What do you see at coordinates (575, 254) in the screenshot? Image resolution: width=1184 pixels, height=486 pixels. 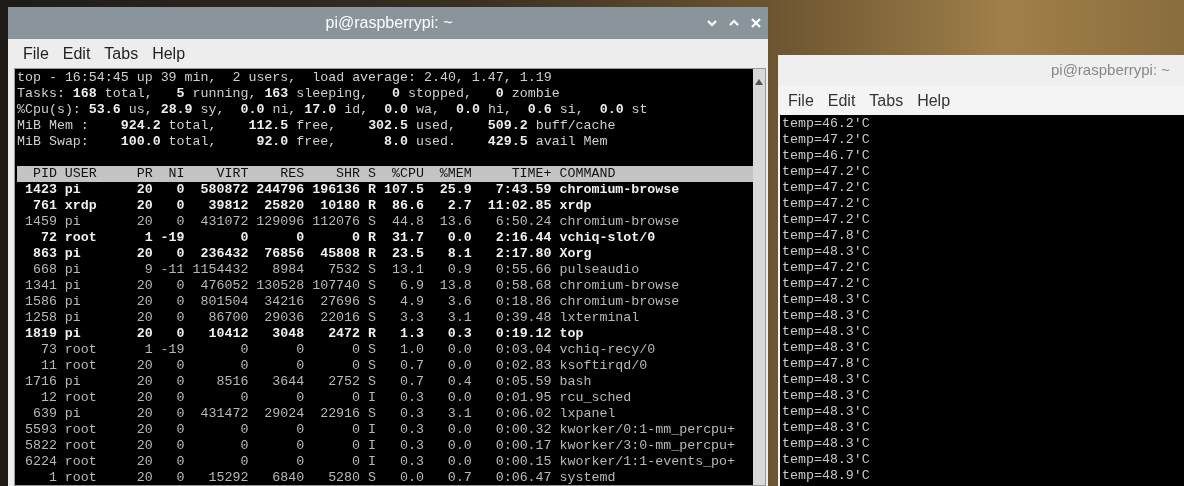 I see `table-cell-text: Xorg` at bounding box center [575, 254].